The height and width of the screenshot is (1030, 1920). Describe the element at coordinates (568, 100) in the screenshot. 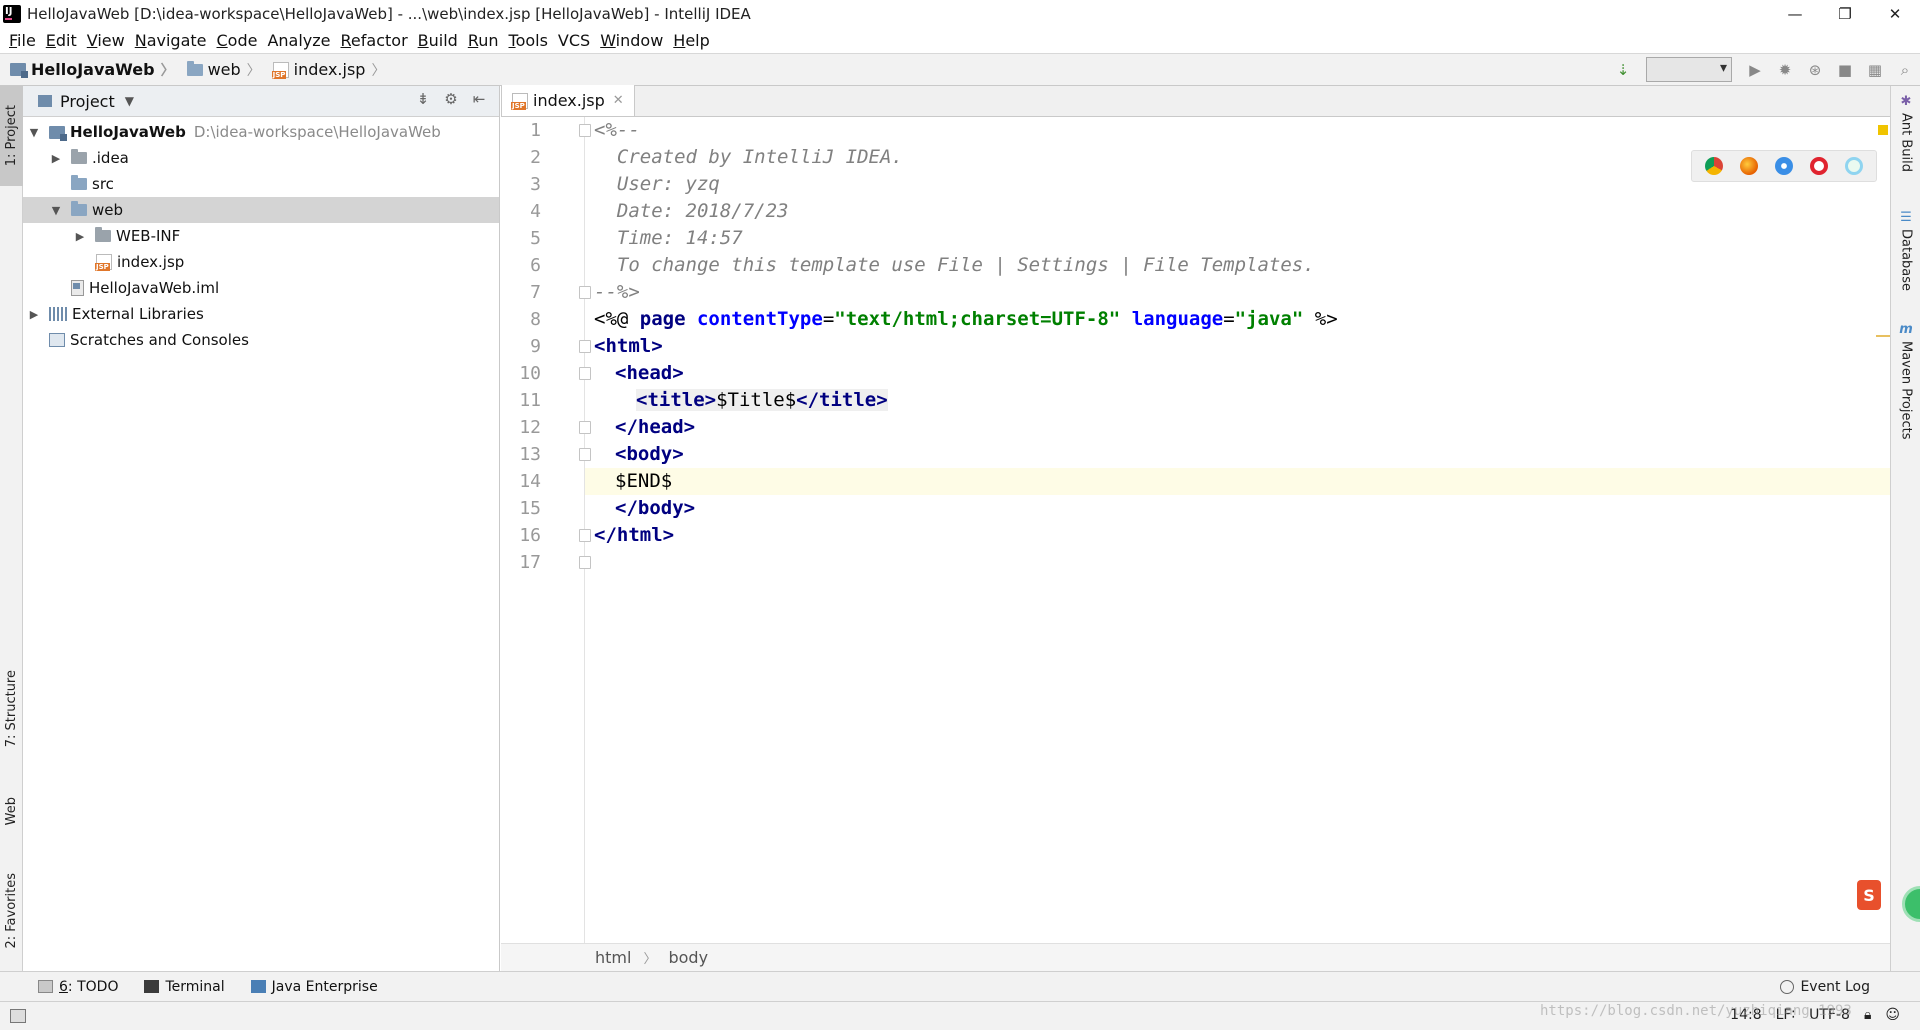

I see `tab-index-jsp: index.jsp ✕` at that location.